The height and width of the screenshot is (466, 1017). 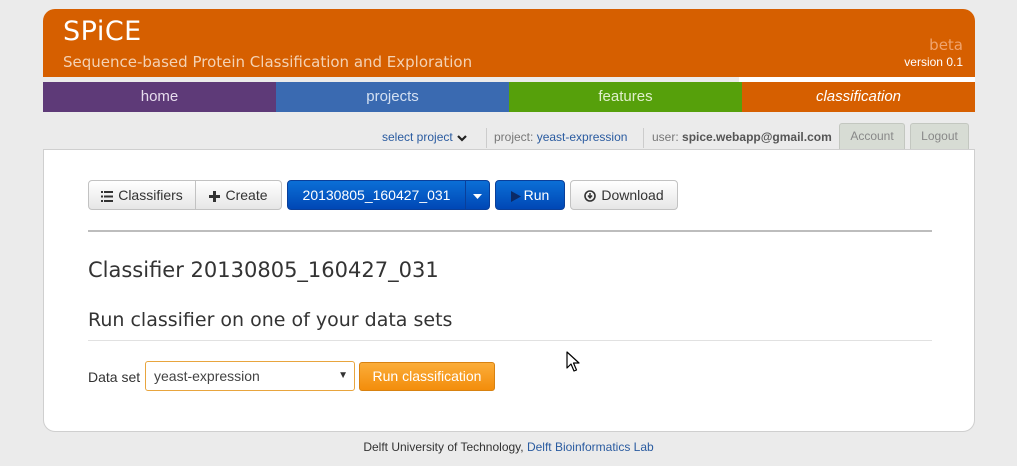 I want to click on classifier-dropdown-toggle, so click(x=477, y=195).